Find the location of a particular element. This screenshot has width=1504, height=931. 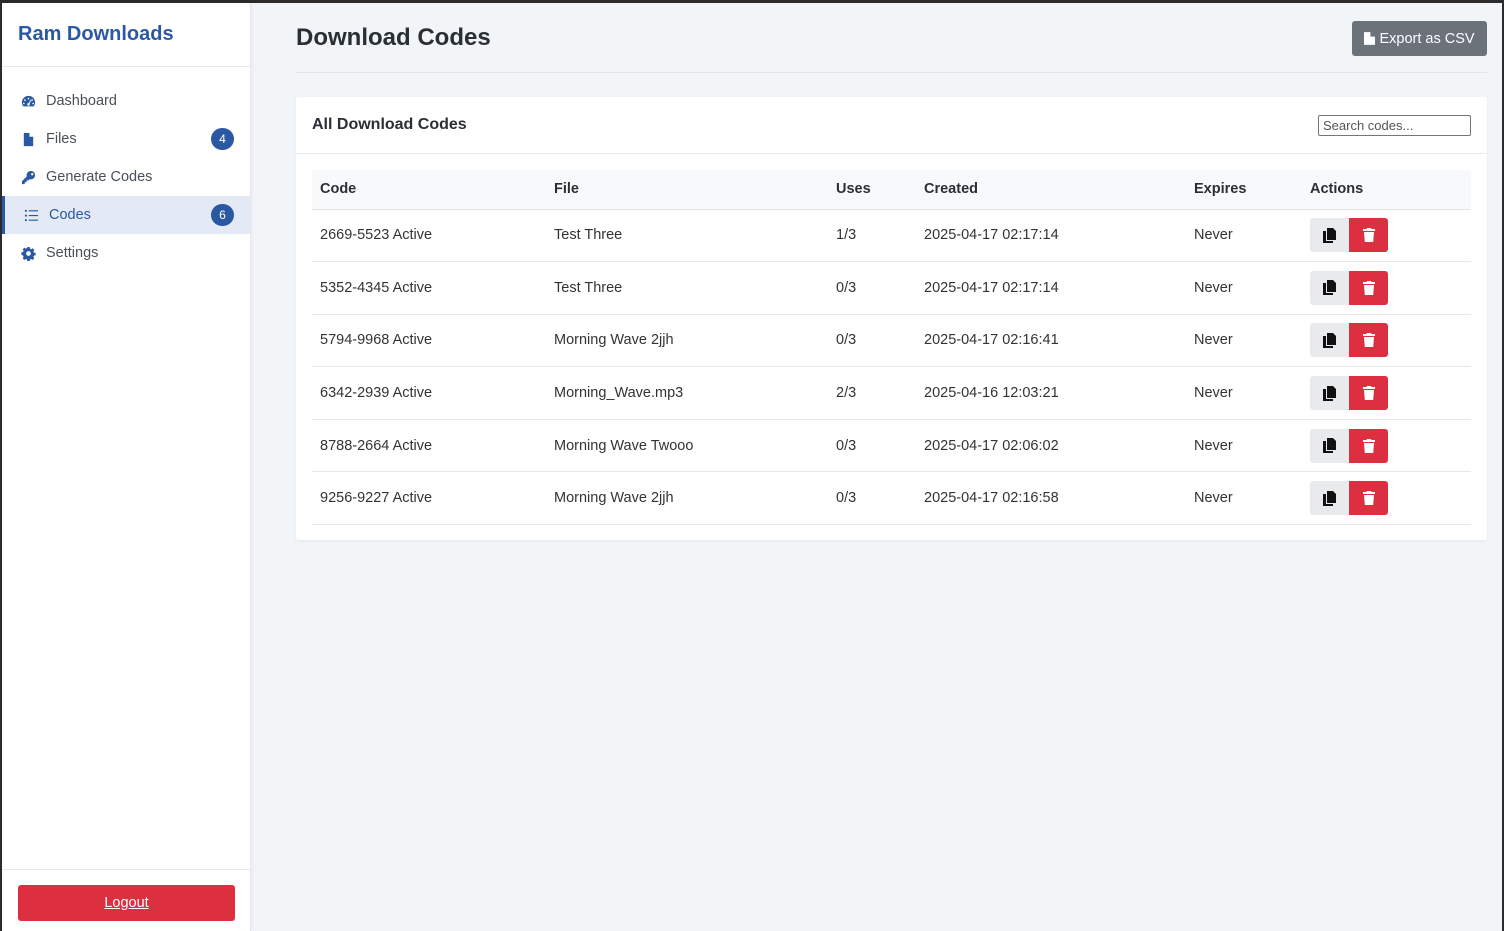

sidebar-item-files: Files 4 is located at coordinates (126, 139).